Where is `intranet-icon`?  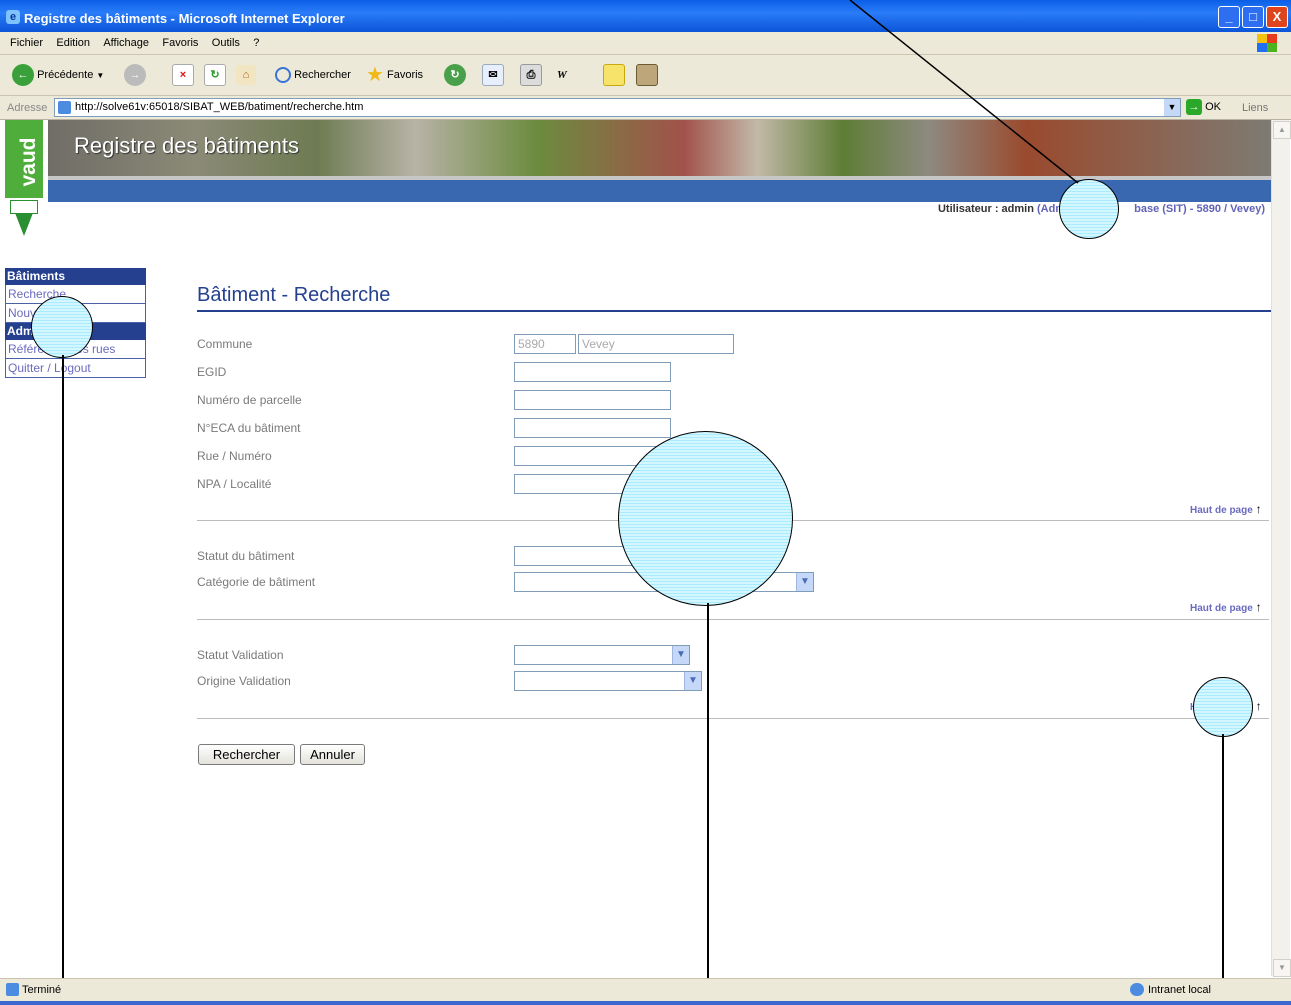
intranet-icon is located at coordinates (1137, 989).